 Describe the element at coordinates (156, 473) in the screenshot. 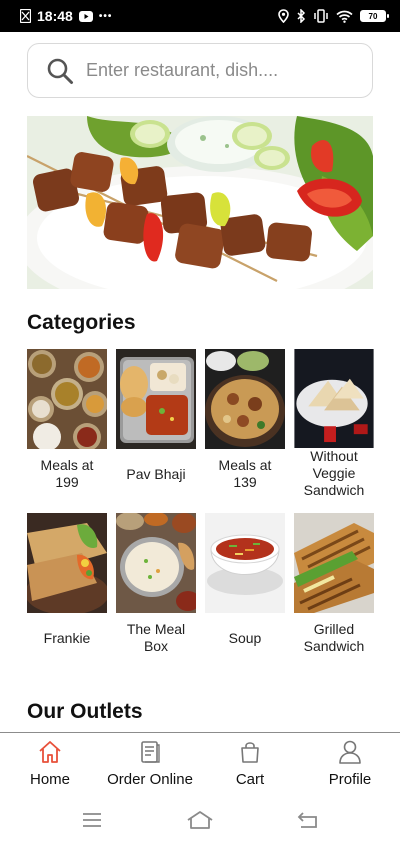

I see `category-label: Pav Bhaji` at that location.